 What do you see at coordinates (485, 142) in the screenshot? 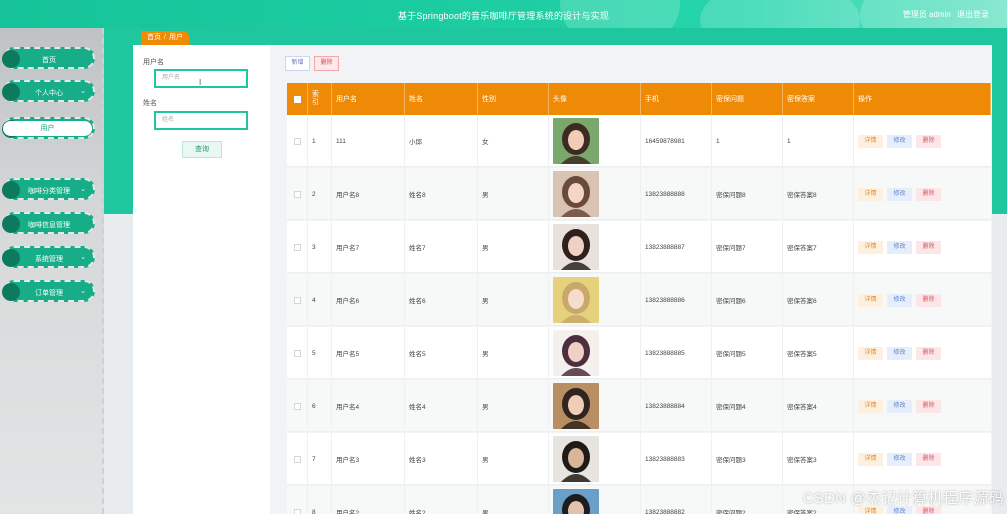
I see `cell-gender: 女` at bounding box center [485, 142].